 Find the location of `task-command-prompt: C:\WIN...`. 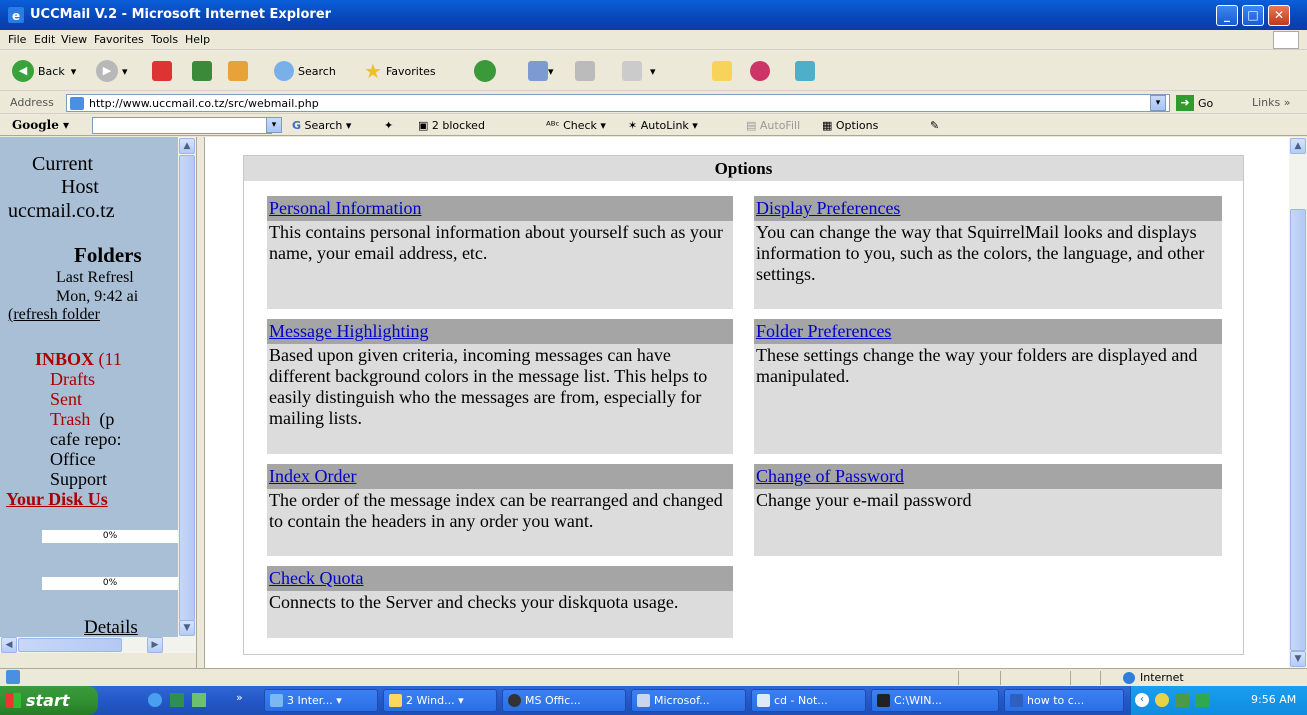

task-command-prompt: C:\WIN... is located at coordinates (935, 700).